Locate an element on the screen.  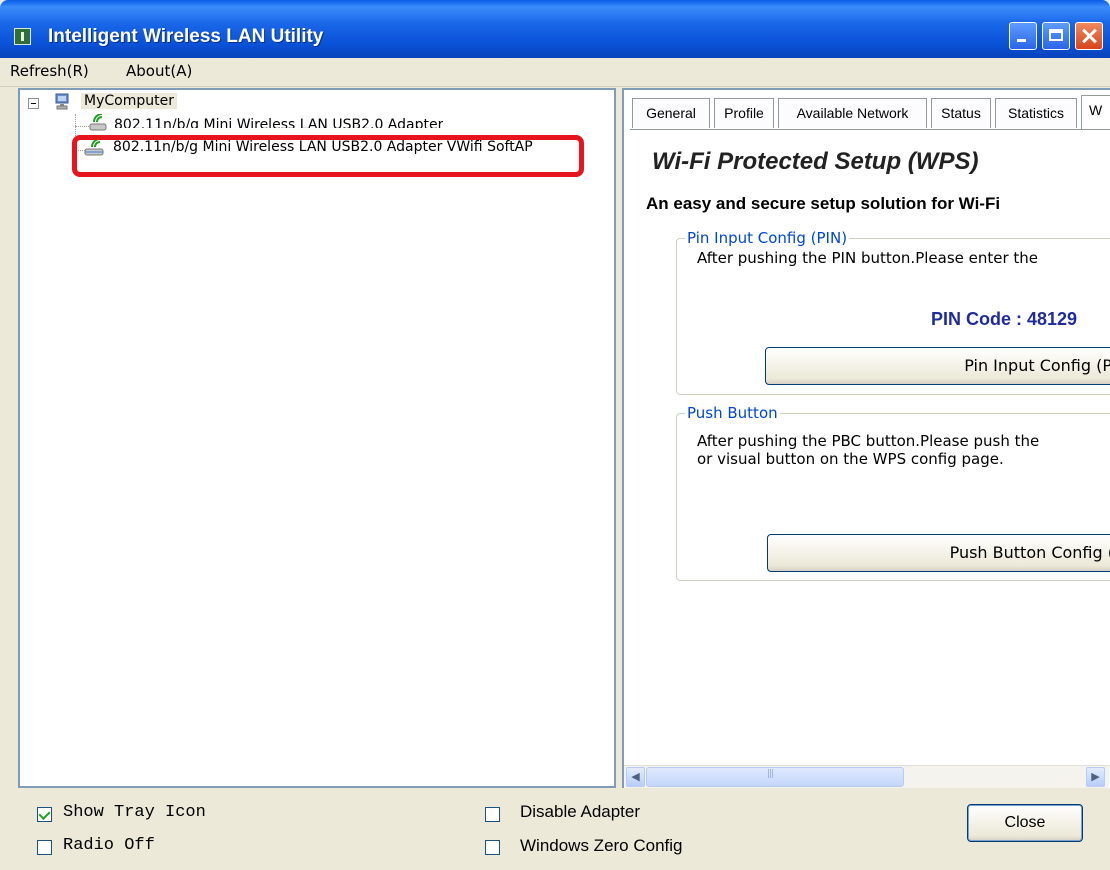
minimize-button is located at coordinates (1023, 36).